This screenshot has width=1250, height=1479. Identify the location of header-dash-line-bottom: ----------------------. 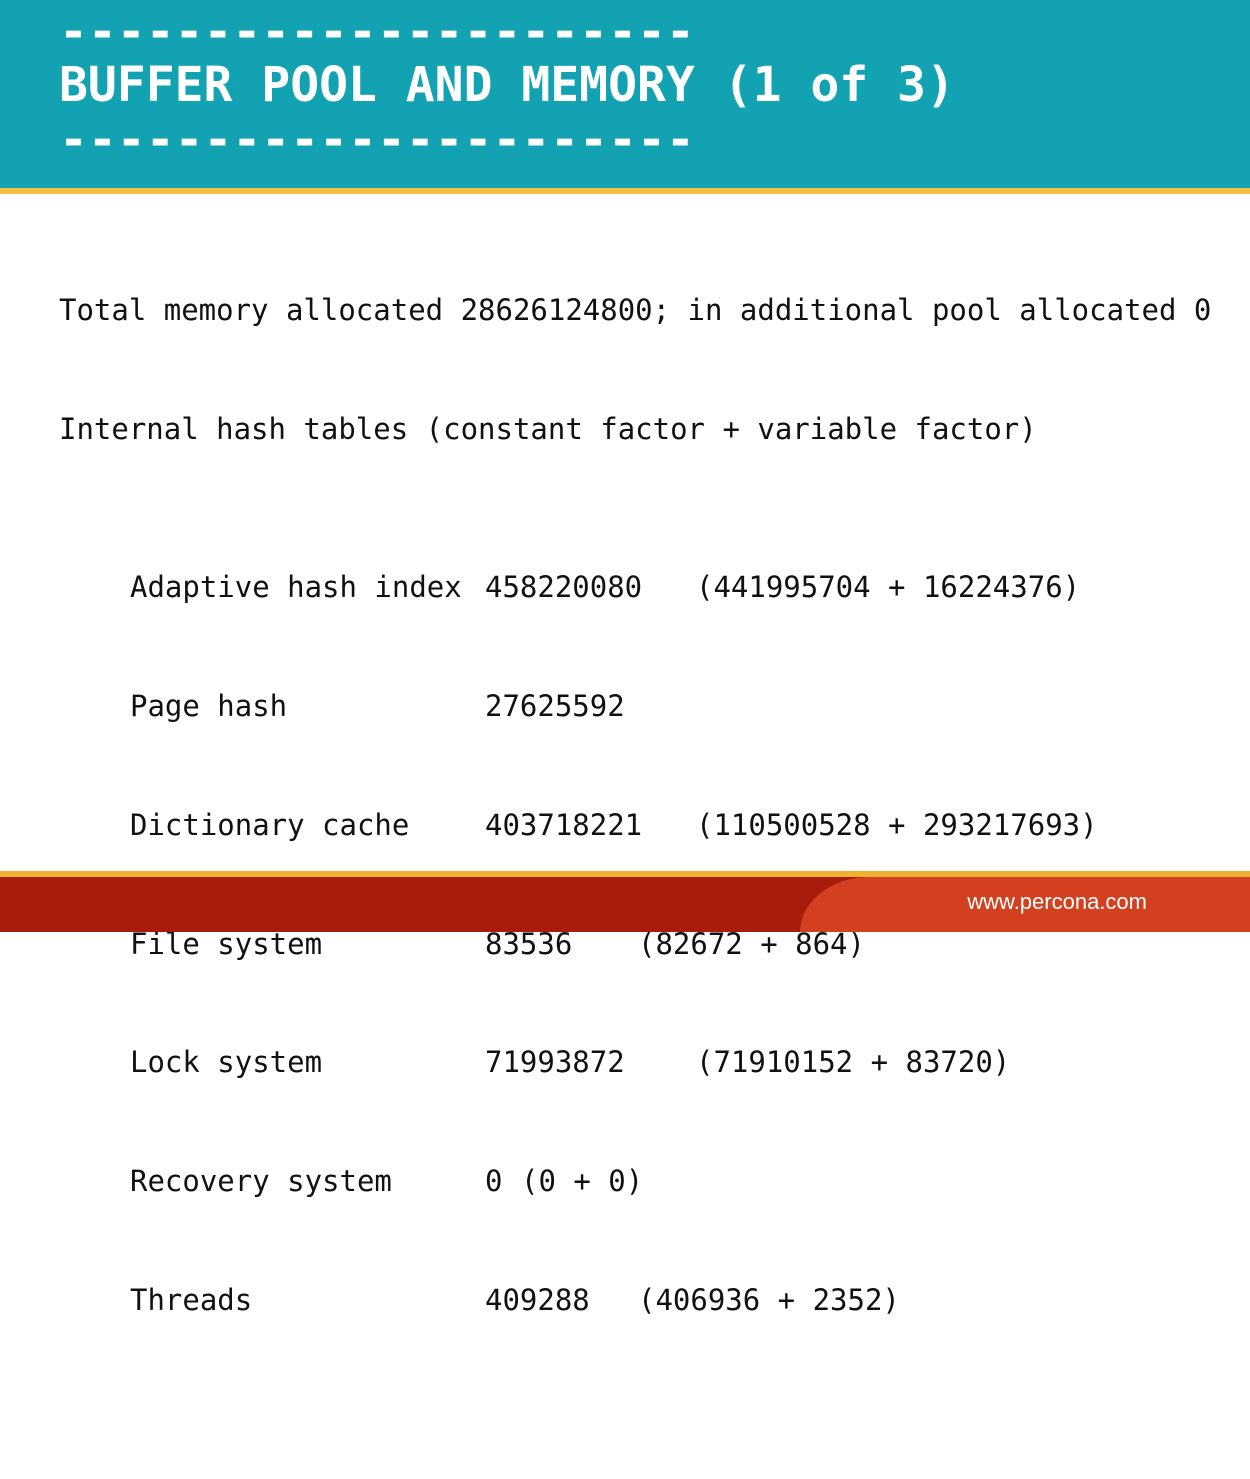
(377, 140).